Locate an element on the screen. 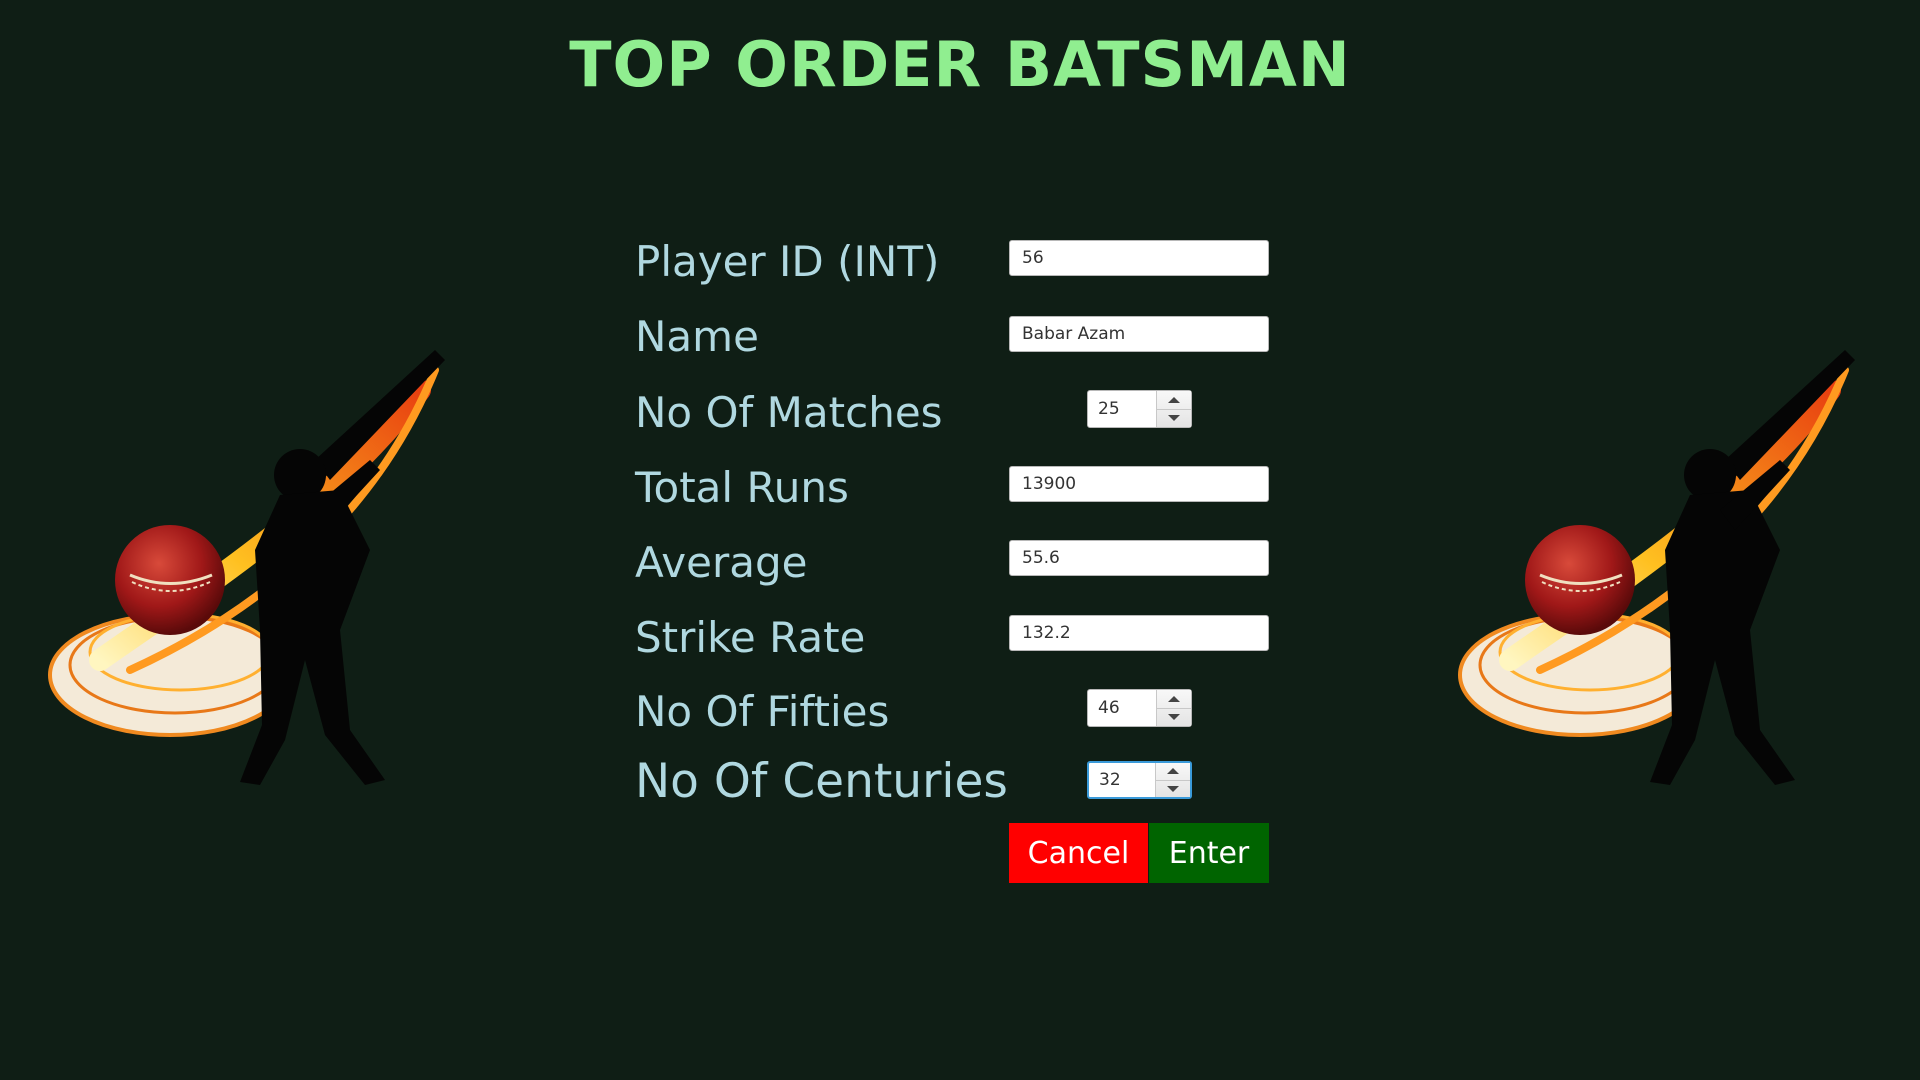 Image resolution: width=1920 pixels, height=1080 pixels. average-label: Average is located at coordinates (721, 562).